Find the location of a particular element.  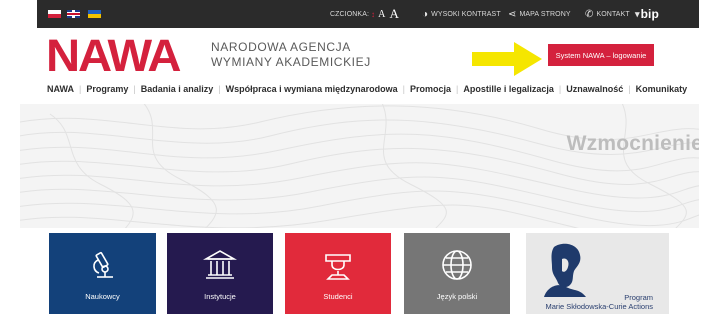

contrast-icon: ◑ is located at coordinates (425, 14).